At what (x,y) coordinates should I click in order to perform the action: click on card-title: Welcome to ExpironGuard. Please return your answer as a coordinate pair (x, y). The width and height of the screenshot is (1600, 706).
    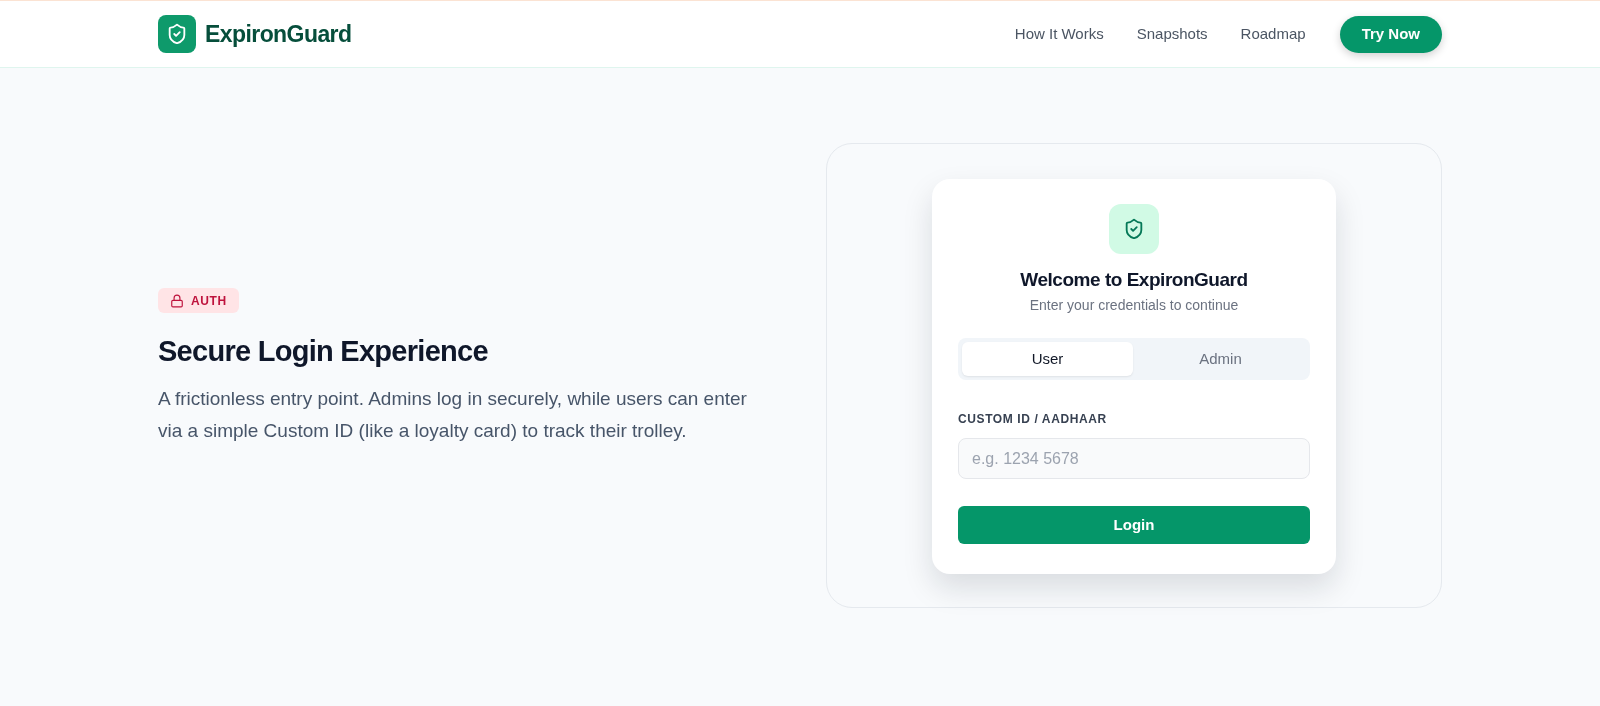
    Looking at the image, I should click on (1134, 280).